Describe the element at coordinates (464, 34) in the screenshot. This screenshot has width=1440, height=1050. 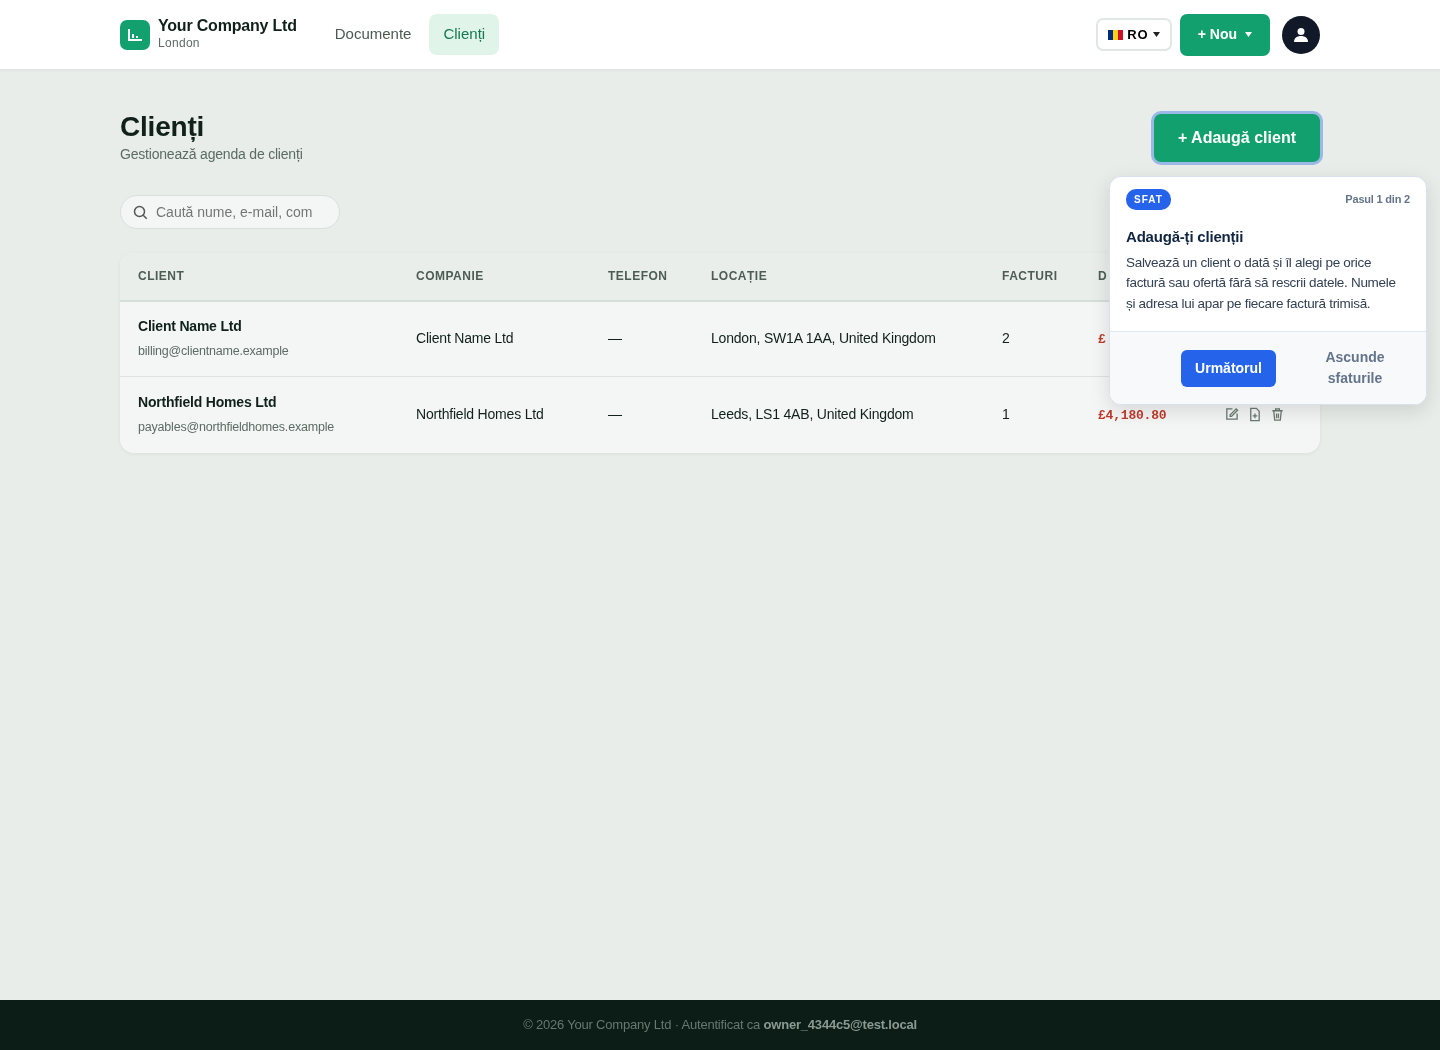
I see `nav-tab: Clienți` at that location.